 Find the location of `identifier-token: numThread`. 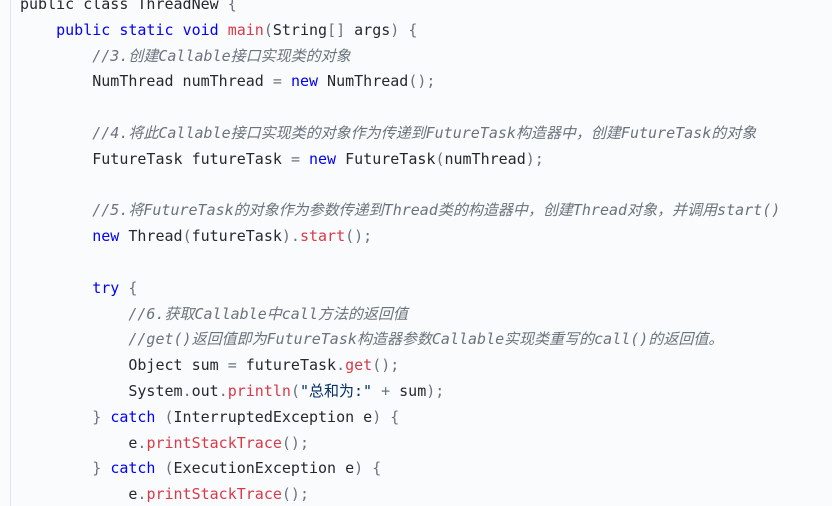

identifier-token: numThread is located at coordinates (485, 158).